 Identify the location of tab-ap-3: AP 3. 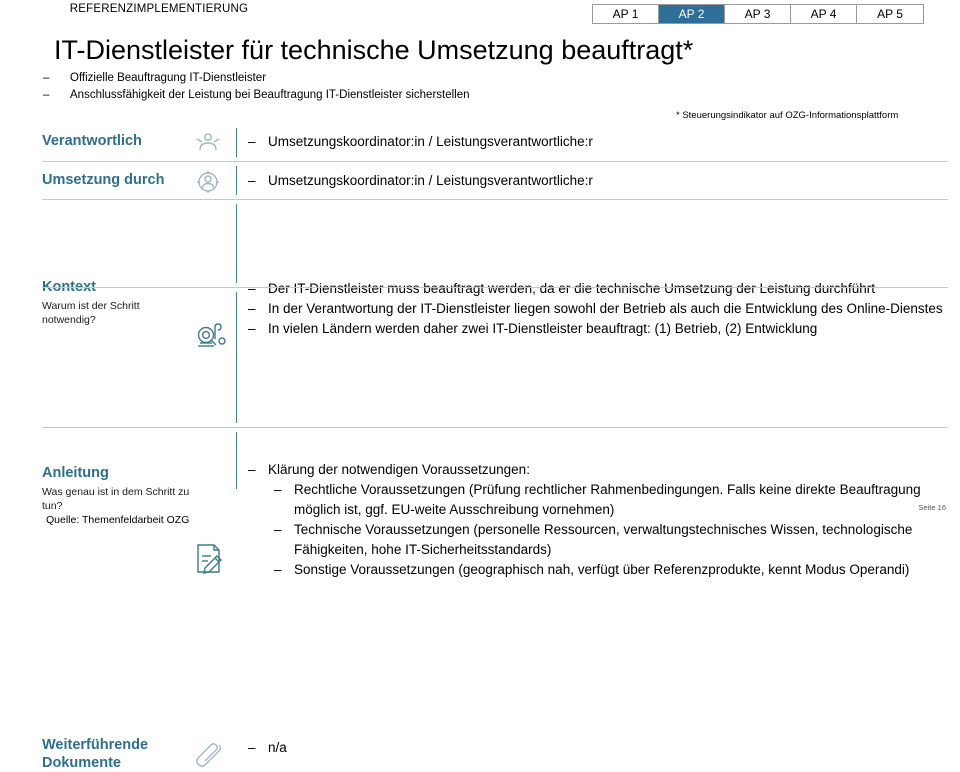
(758, 14).